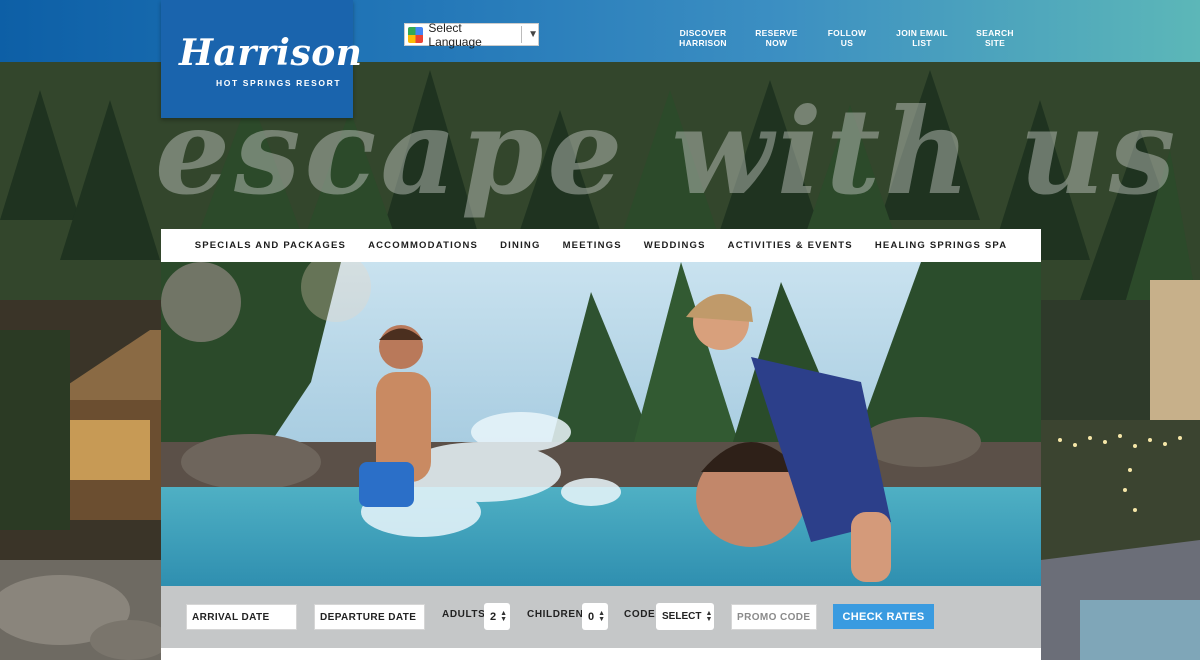 The width and height of the screenshot is (1200, 660). What do you see at coordinates (416, 34) in the screenshot?
I see `google-translate-icon` at bounding box center [416, 34].